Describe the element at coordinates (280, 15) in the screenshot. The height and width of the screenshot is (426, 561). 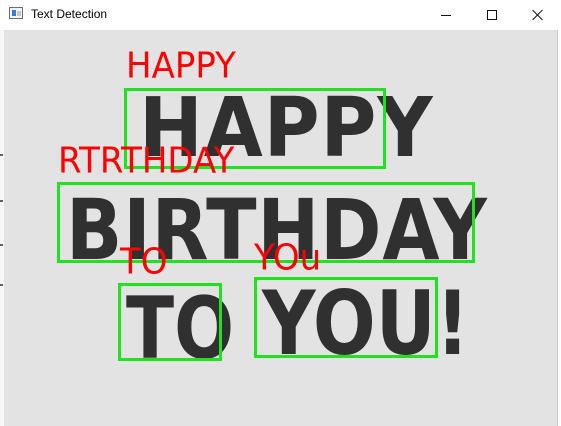
I see `title-bar: Text Detection` at that location.